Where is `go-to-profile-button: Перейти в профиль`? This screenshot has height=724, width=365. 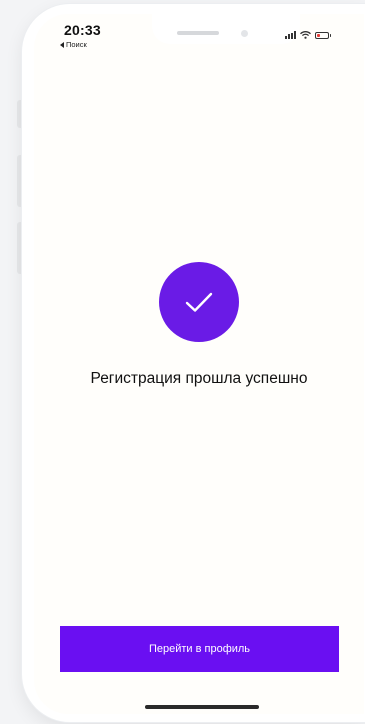
go-to-profile-button: Перейти в профиль is located at coordinates (199, 649).